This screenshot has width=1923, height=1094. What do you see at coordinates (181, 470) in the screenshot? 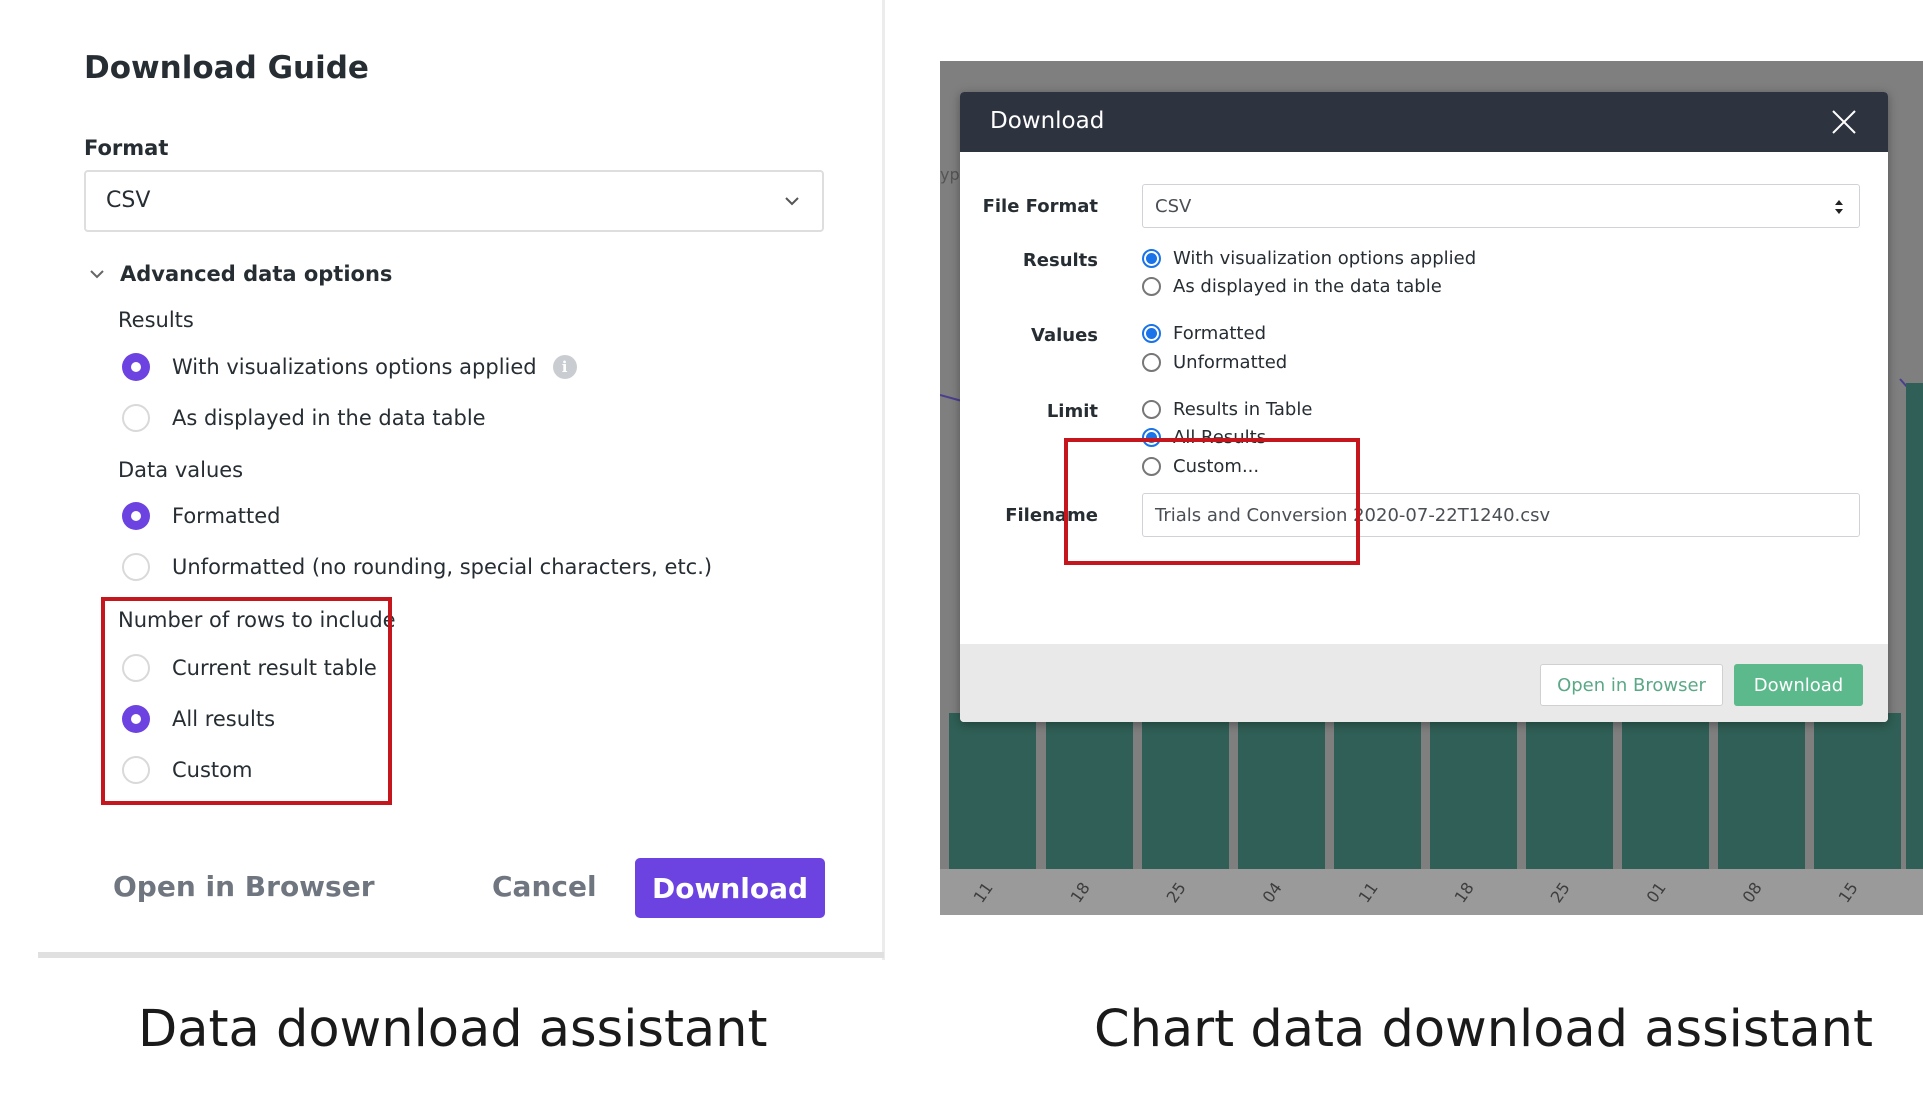
I see `data-values-label: Data values` at bounding box center [181, 470].